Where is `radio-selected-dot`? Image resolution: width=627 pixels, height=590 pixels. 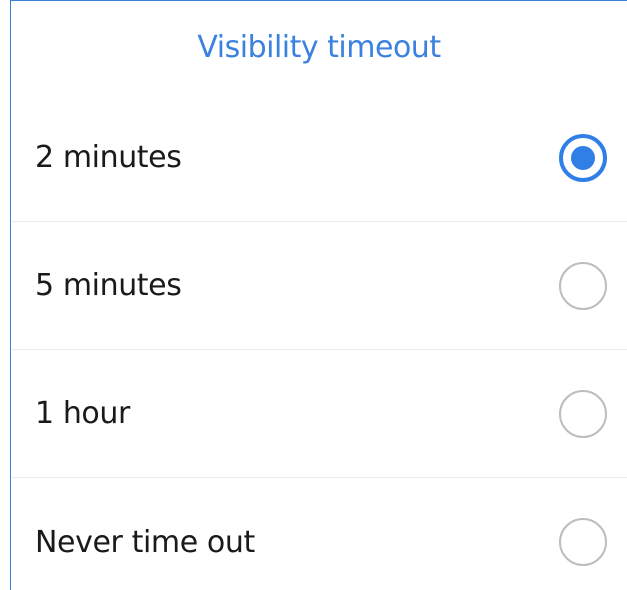 radio-selected-dot is located at coordinates (583, 157).